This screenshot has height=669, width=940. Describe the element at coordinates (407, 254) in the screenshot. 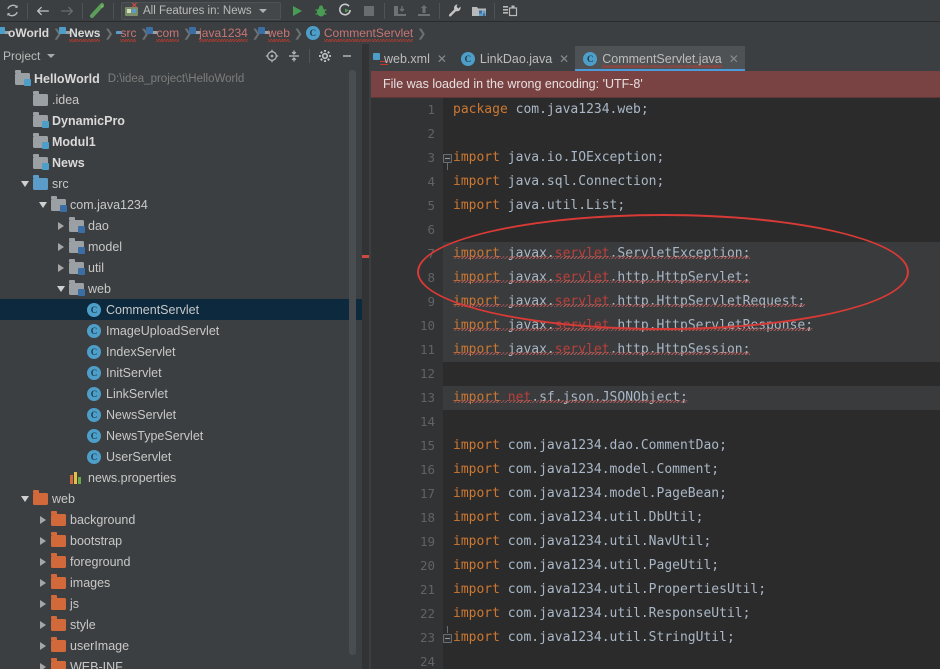

I see `line-number: 7` at that location.